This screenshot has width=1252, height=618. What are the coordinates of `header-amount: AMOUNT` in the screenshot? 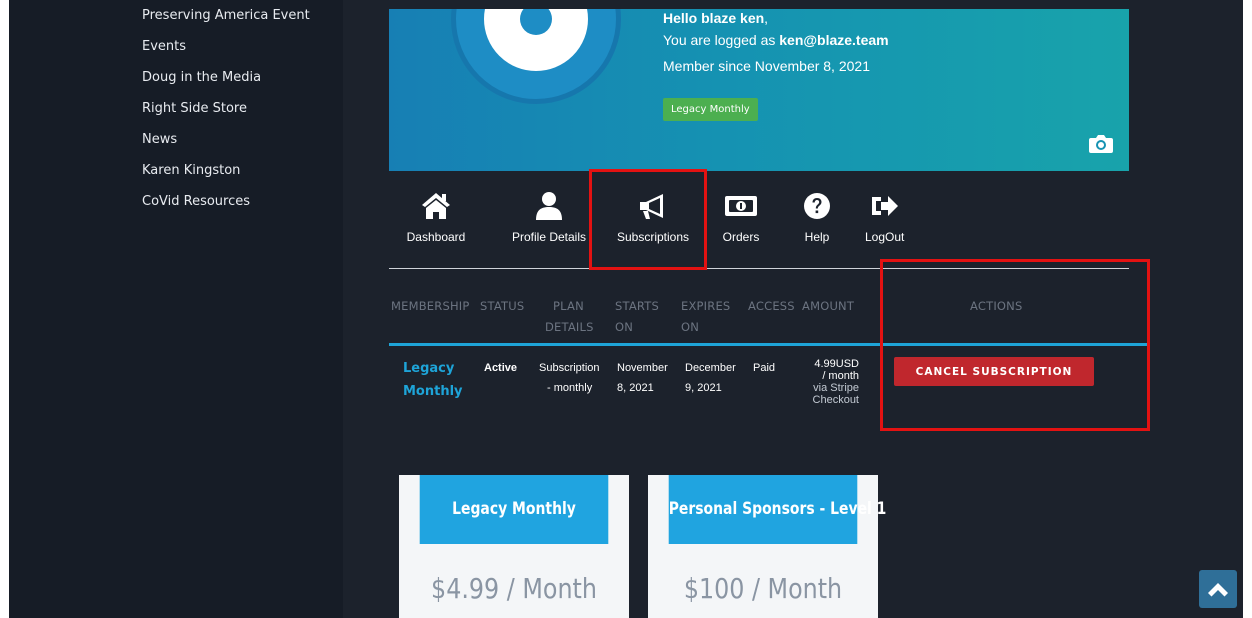 It's located at (828, 306).